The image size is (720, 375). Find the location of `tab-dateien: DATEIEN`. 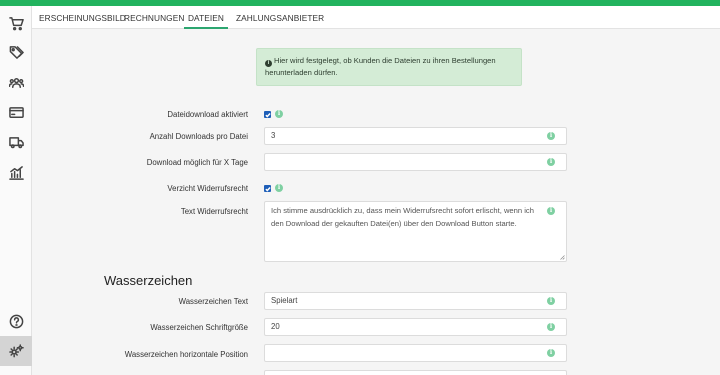

tab-dateien: DATEIEN is located at coordinates (206, 17).